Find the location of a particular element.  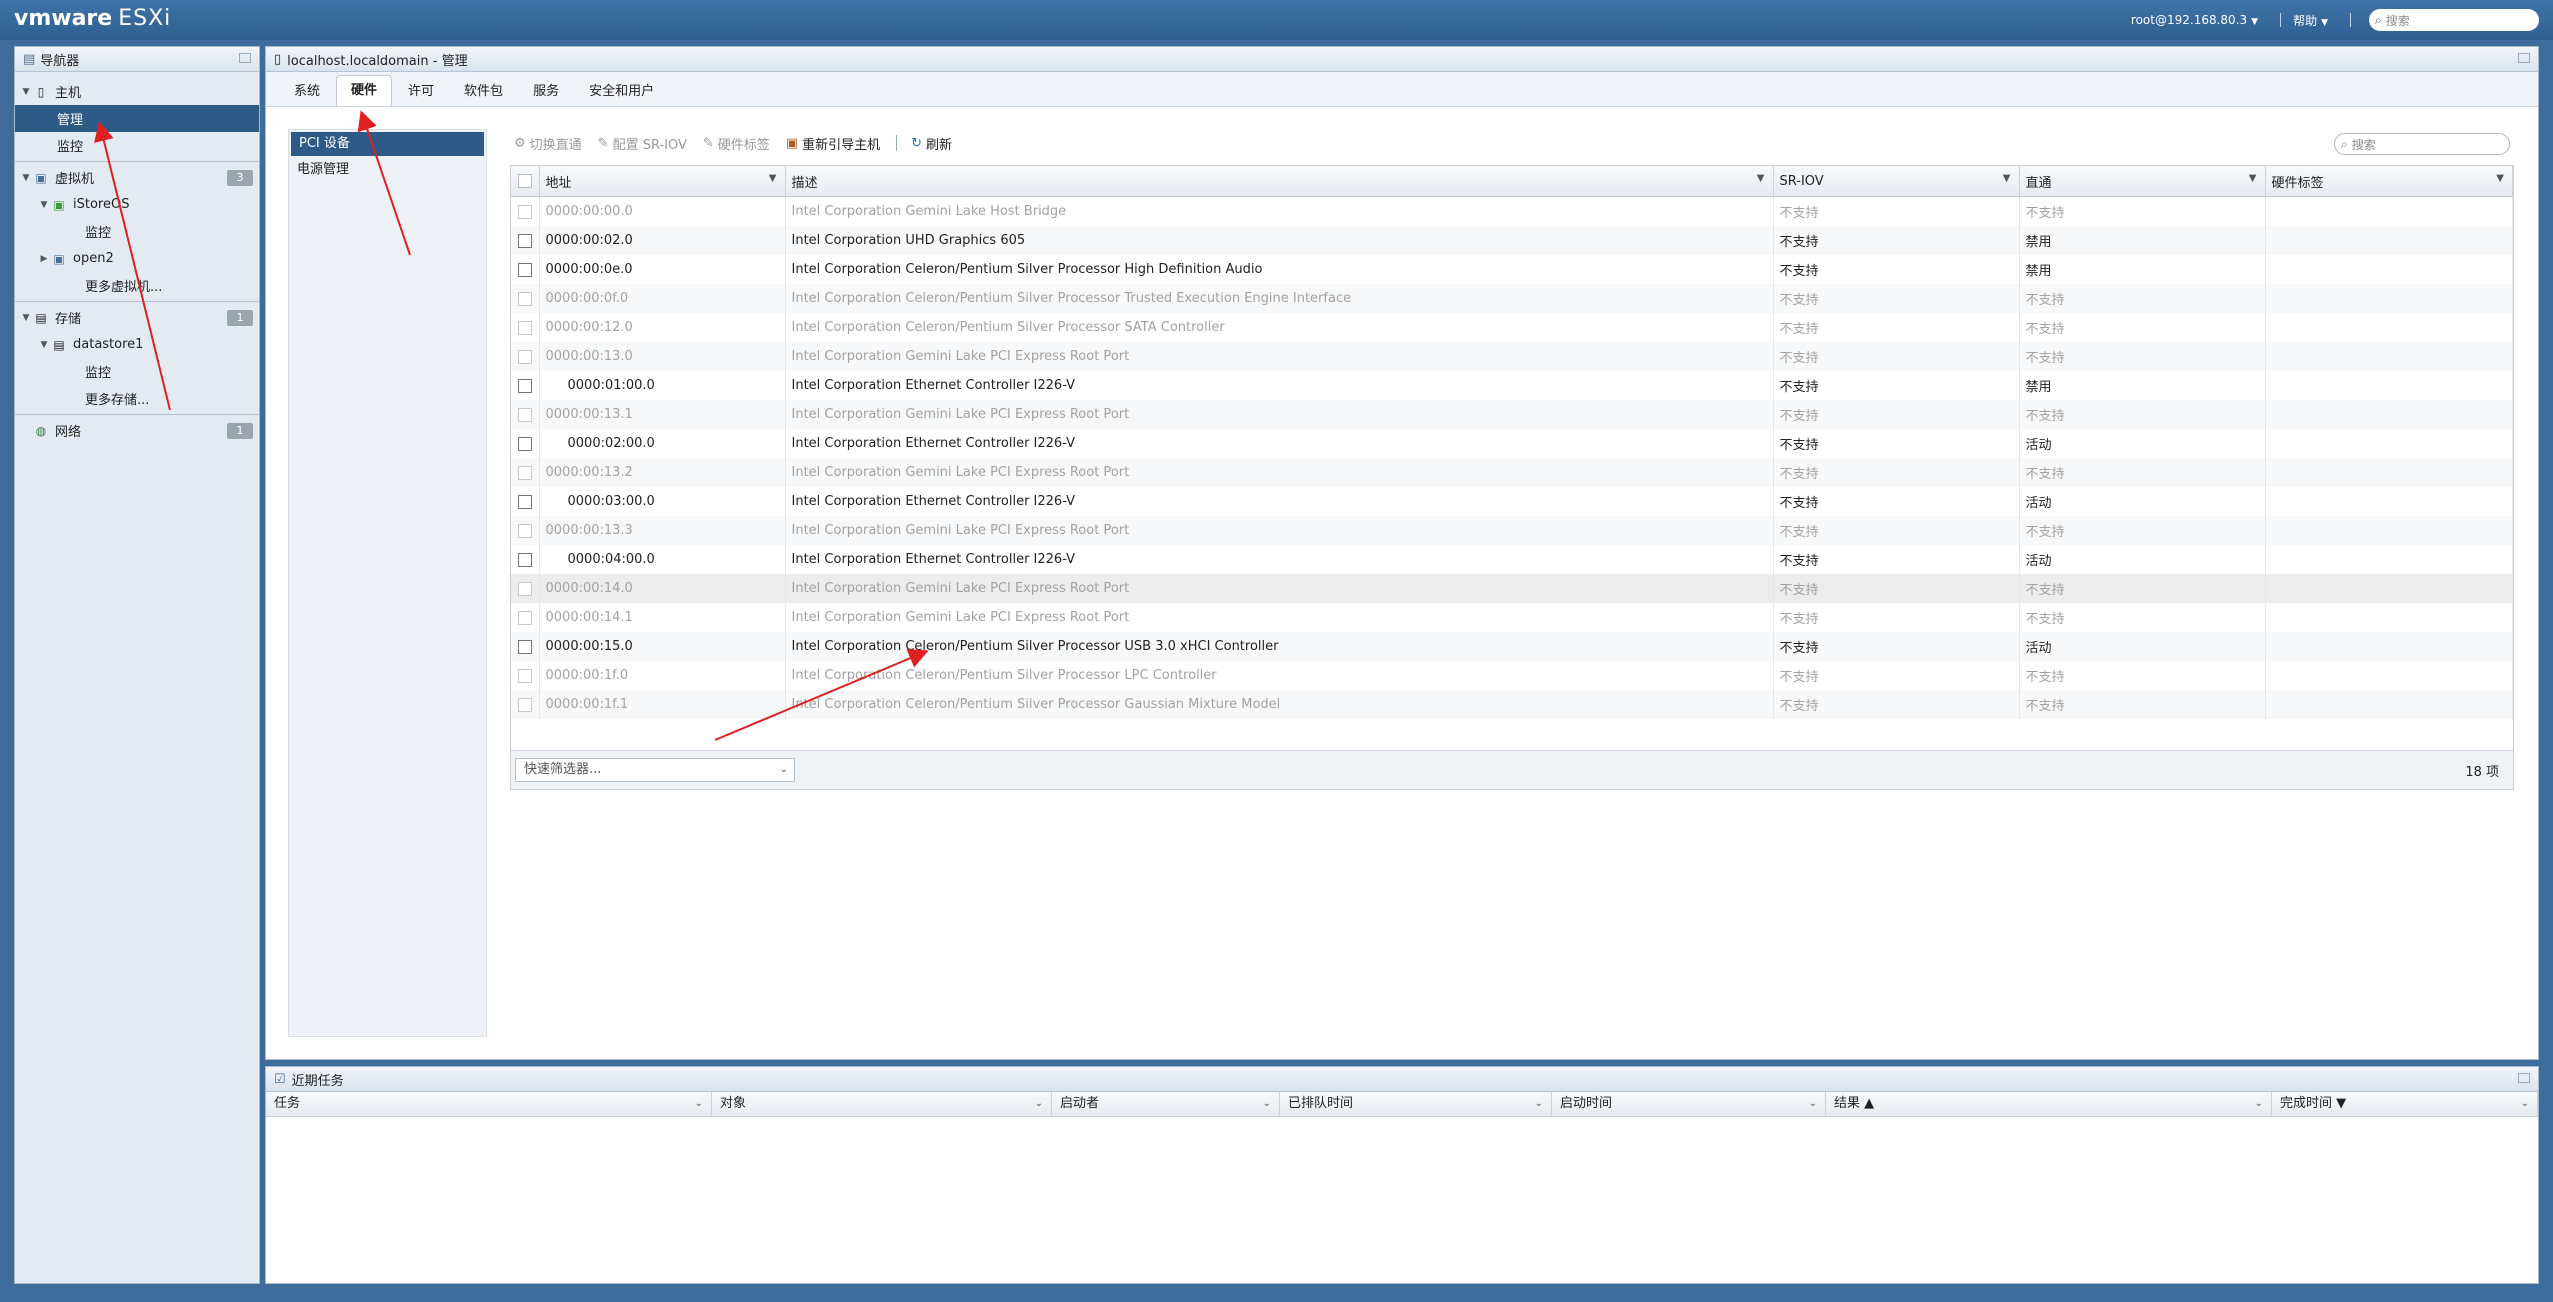

tree-item-vms: ▼ ▣ 虚拟机 3 is located at coordinates (137, 177).